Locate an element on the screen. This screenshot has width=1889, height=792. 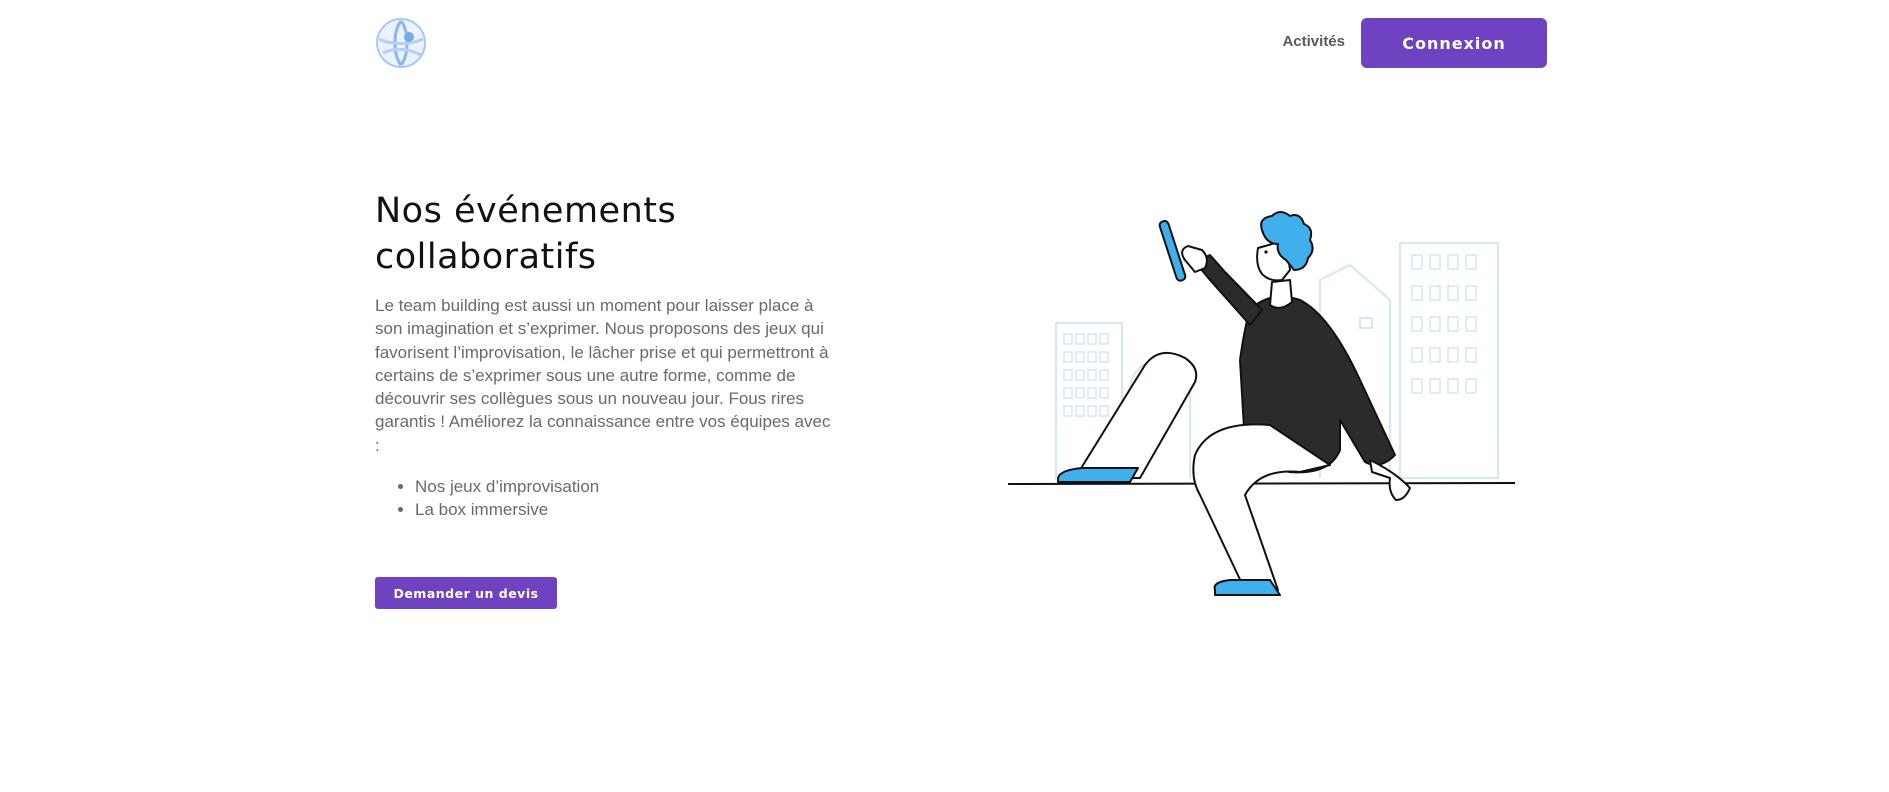
person-with-phone-illustration is located at coordinates (1261, 403).